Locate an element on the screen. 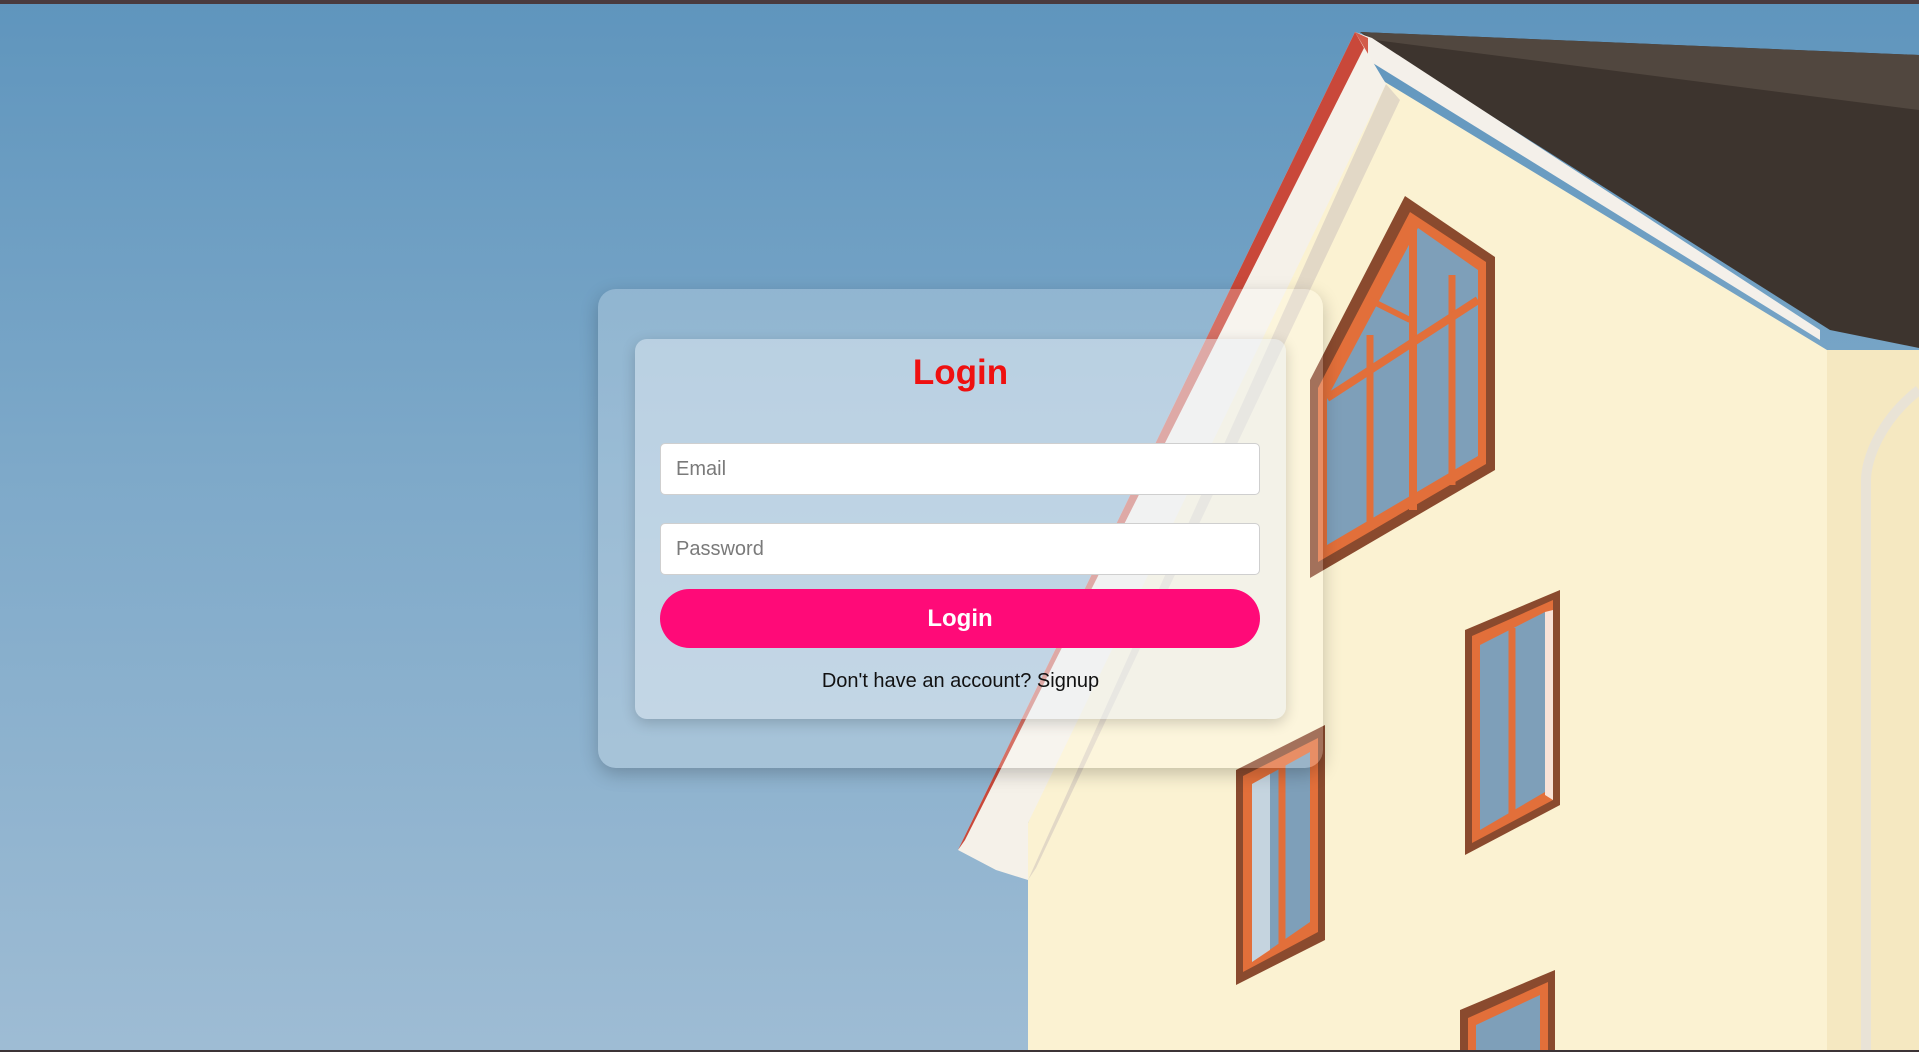 The height and width of the screenshot is (1052, 1919). email-field is located at coordinates (960, 469).